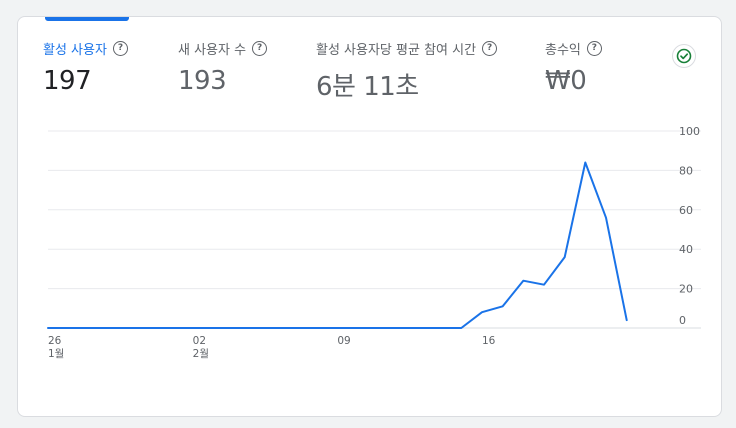 This screenshot has width=736, height=428. What do you see at coordinates (682, 320) in the screenshot?
I see `y-tick-label: 0` at bounding box center [682, 320].